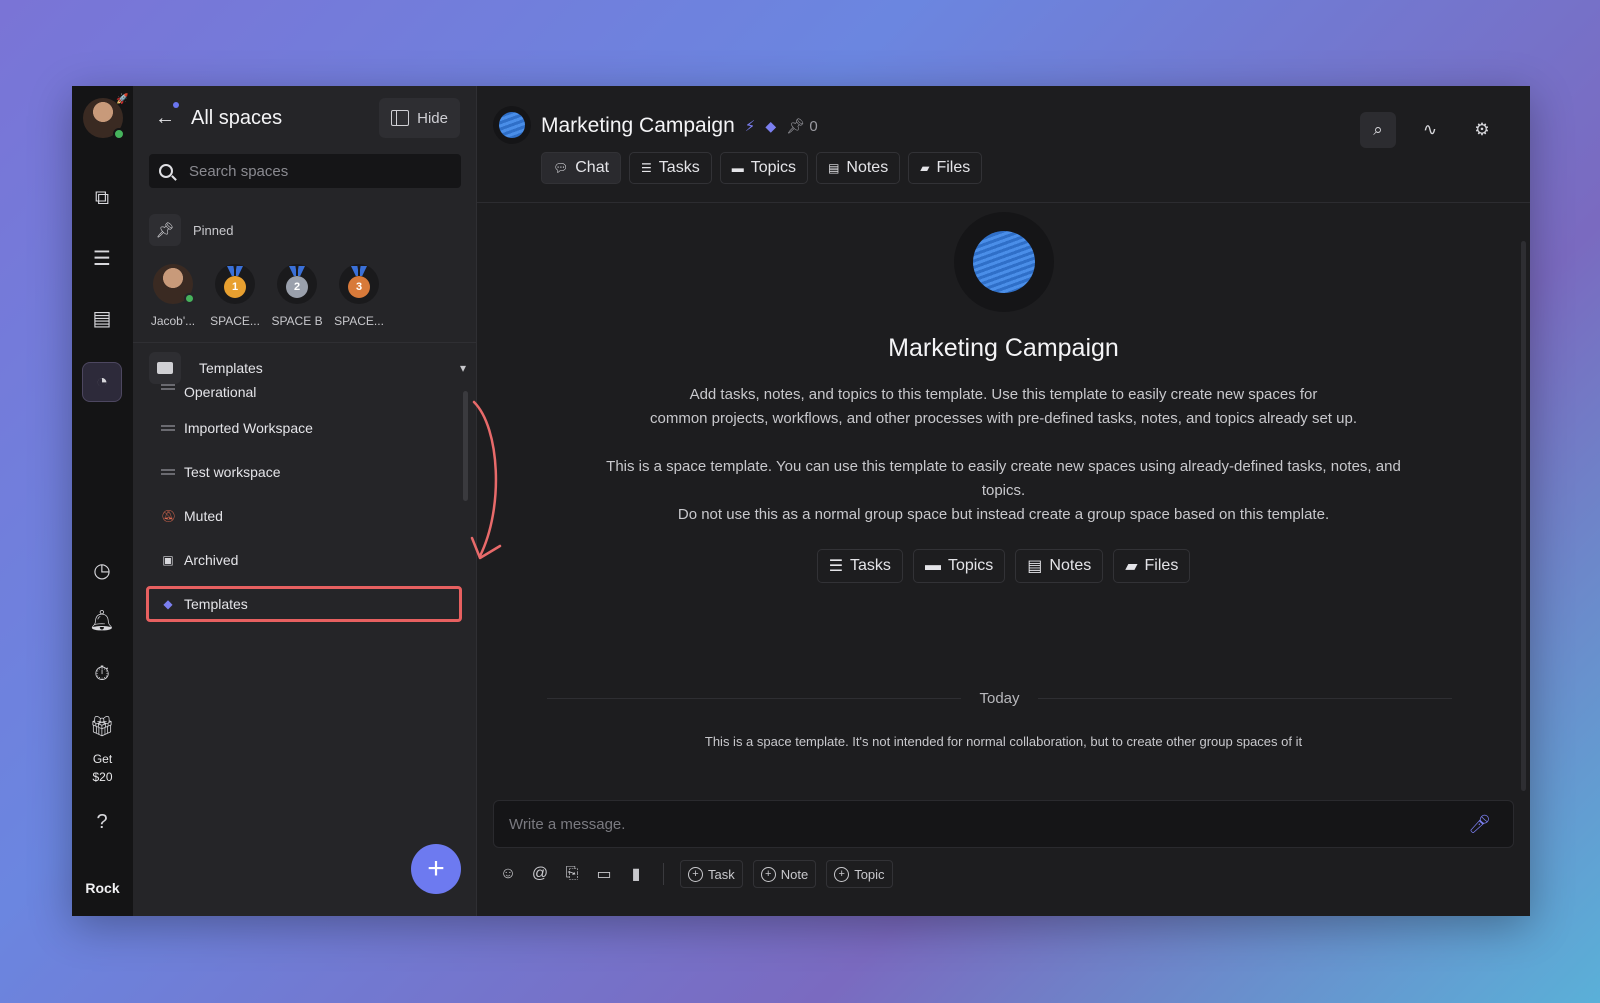 This screenshot has height=1003, width=1600. I want to click on chevron-down-icon: ▾, so click(463, 368).